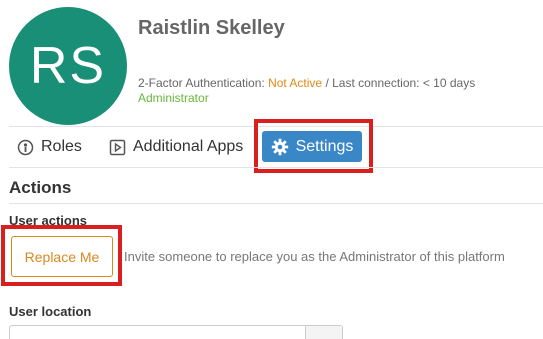 The width and height of the screenshot is (543, 339). Describe the element at coordinates (323, 332) in the screenshot. I see `chevron-down-icon` at that location.